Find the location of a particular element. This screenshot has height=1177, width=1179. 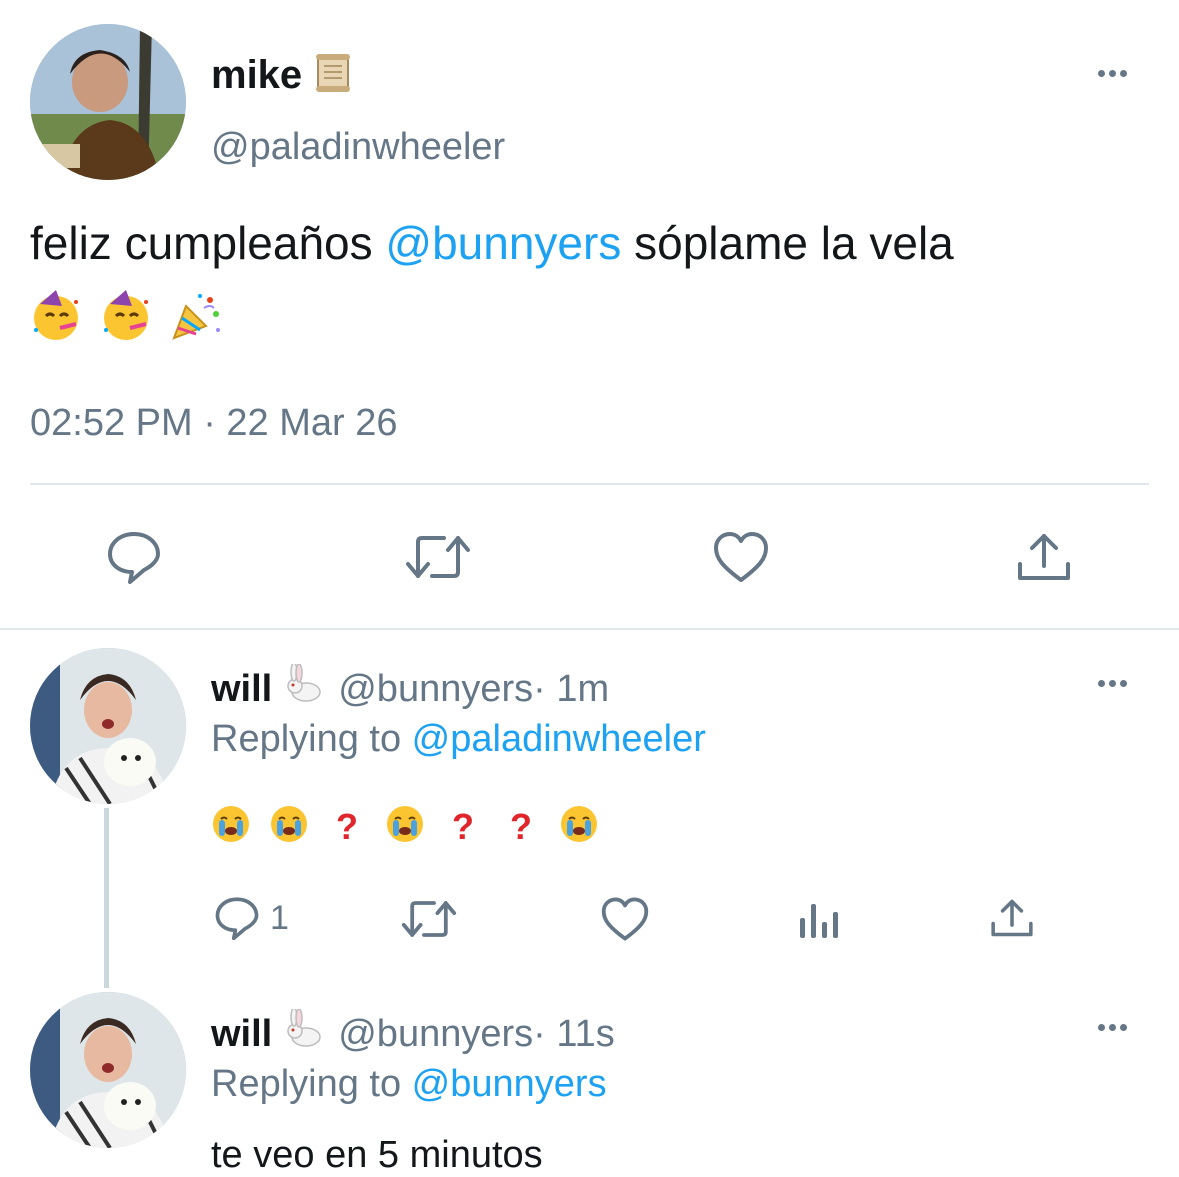

replying-to: Replying to @paladinwheeler is located at coordinates (458, 739).